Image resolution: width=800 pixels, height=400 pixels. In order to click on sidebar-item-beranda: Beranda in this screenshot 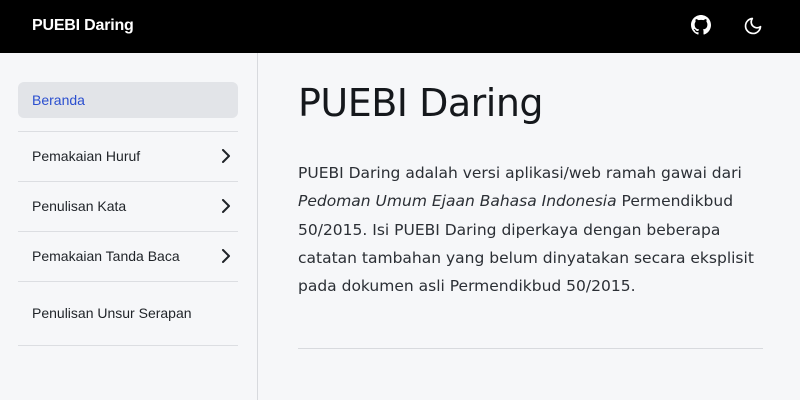, I will do `click(128, 100)`.